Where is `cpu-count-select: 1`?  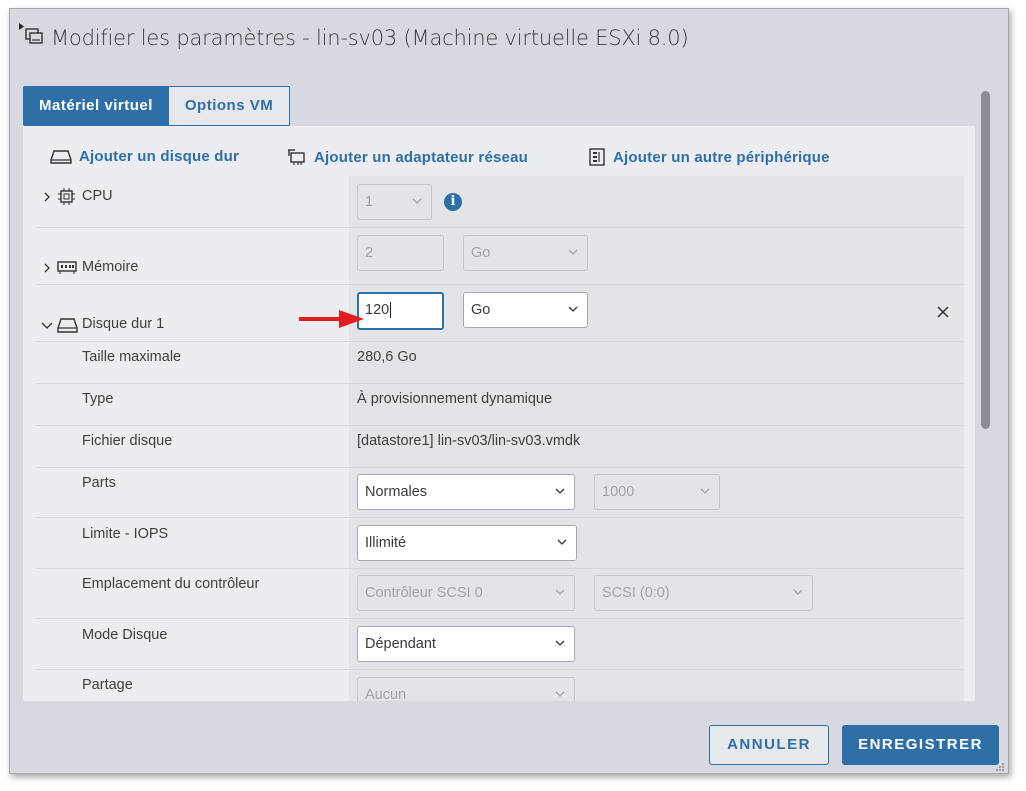 cpu-count-select: 1 is located at coordinates (394, 202).